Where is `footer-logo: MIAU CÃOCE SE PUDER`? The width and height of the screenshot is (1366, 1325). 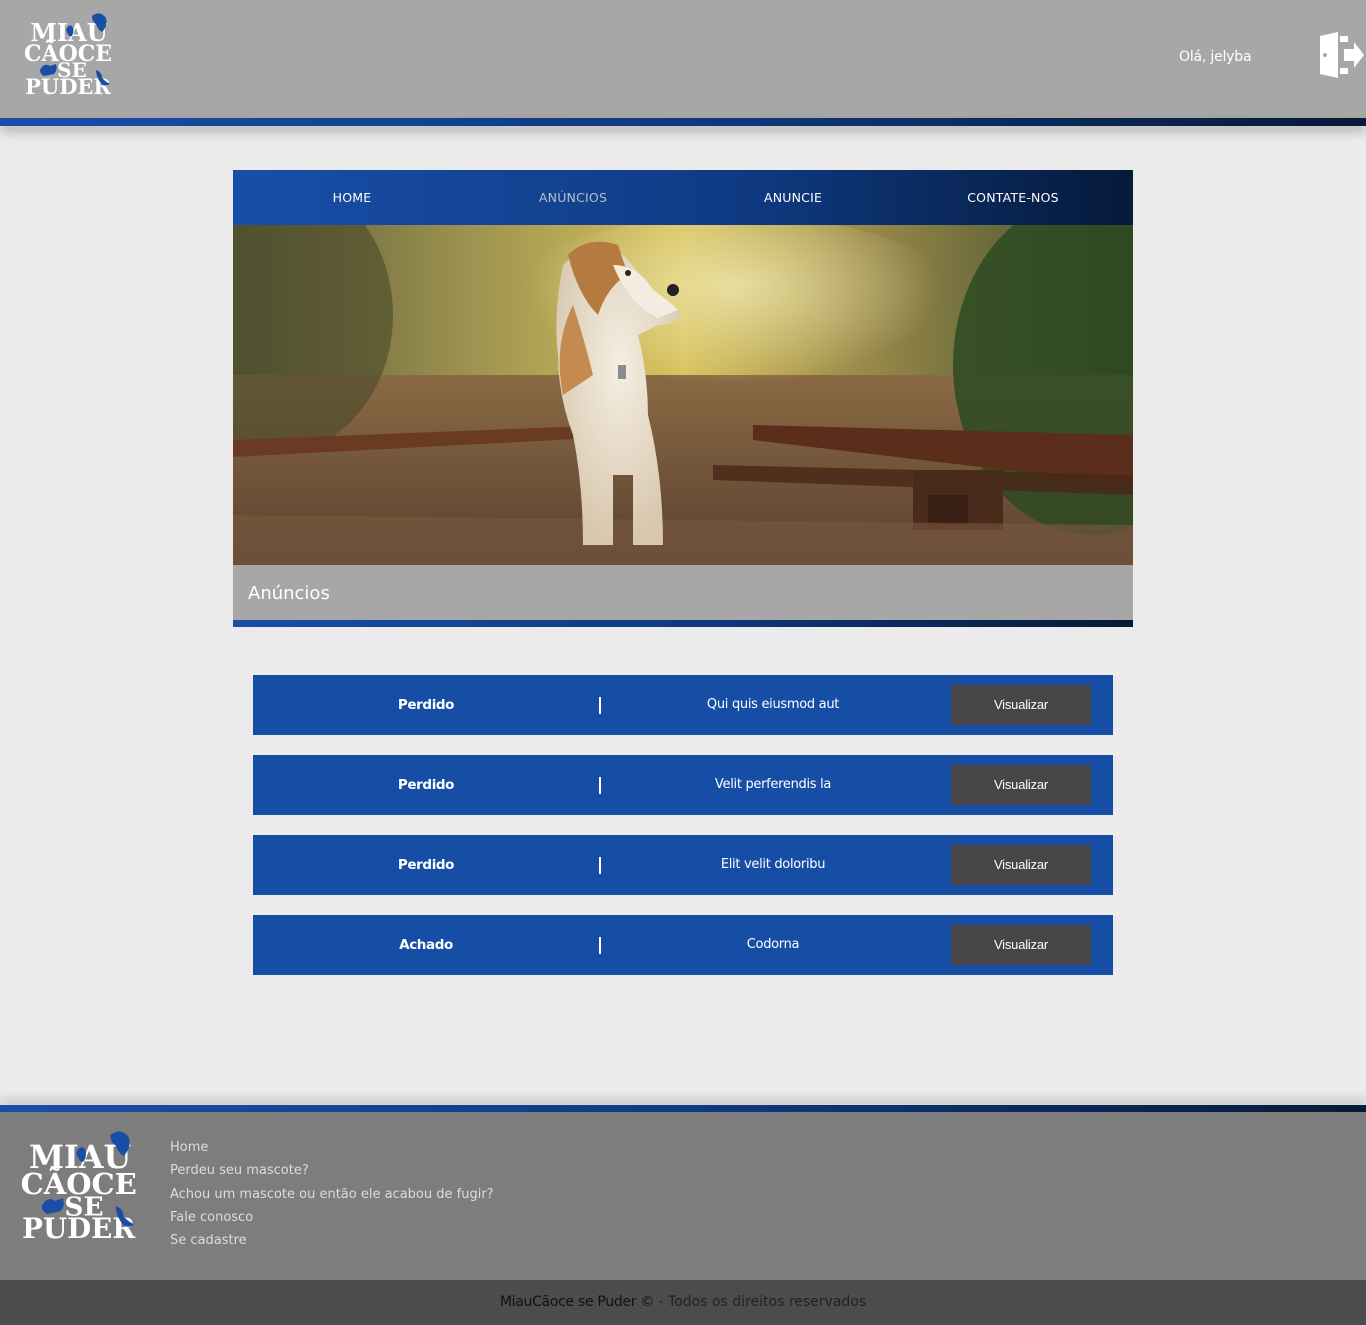 footer-logo: MIAU CÃOCE SE PUDER is located at coordinates (84, 1185).